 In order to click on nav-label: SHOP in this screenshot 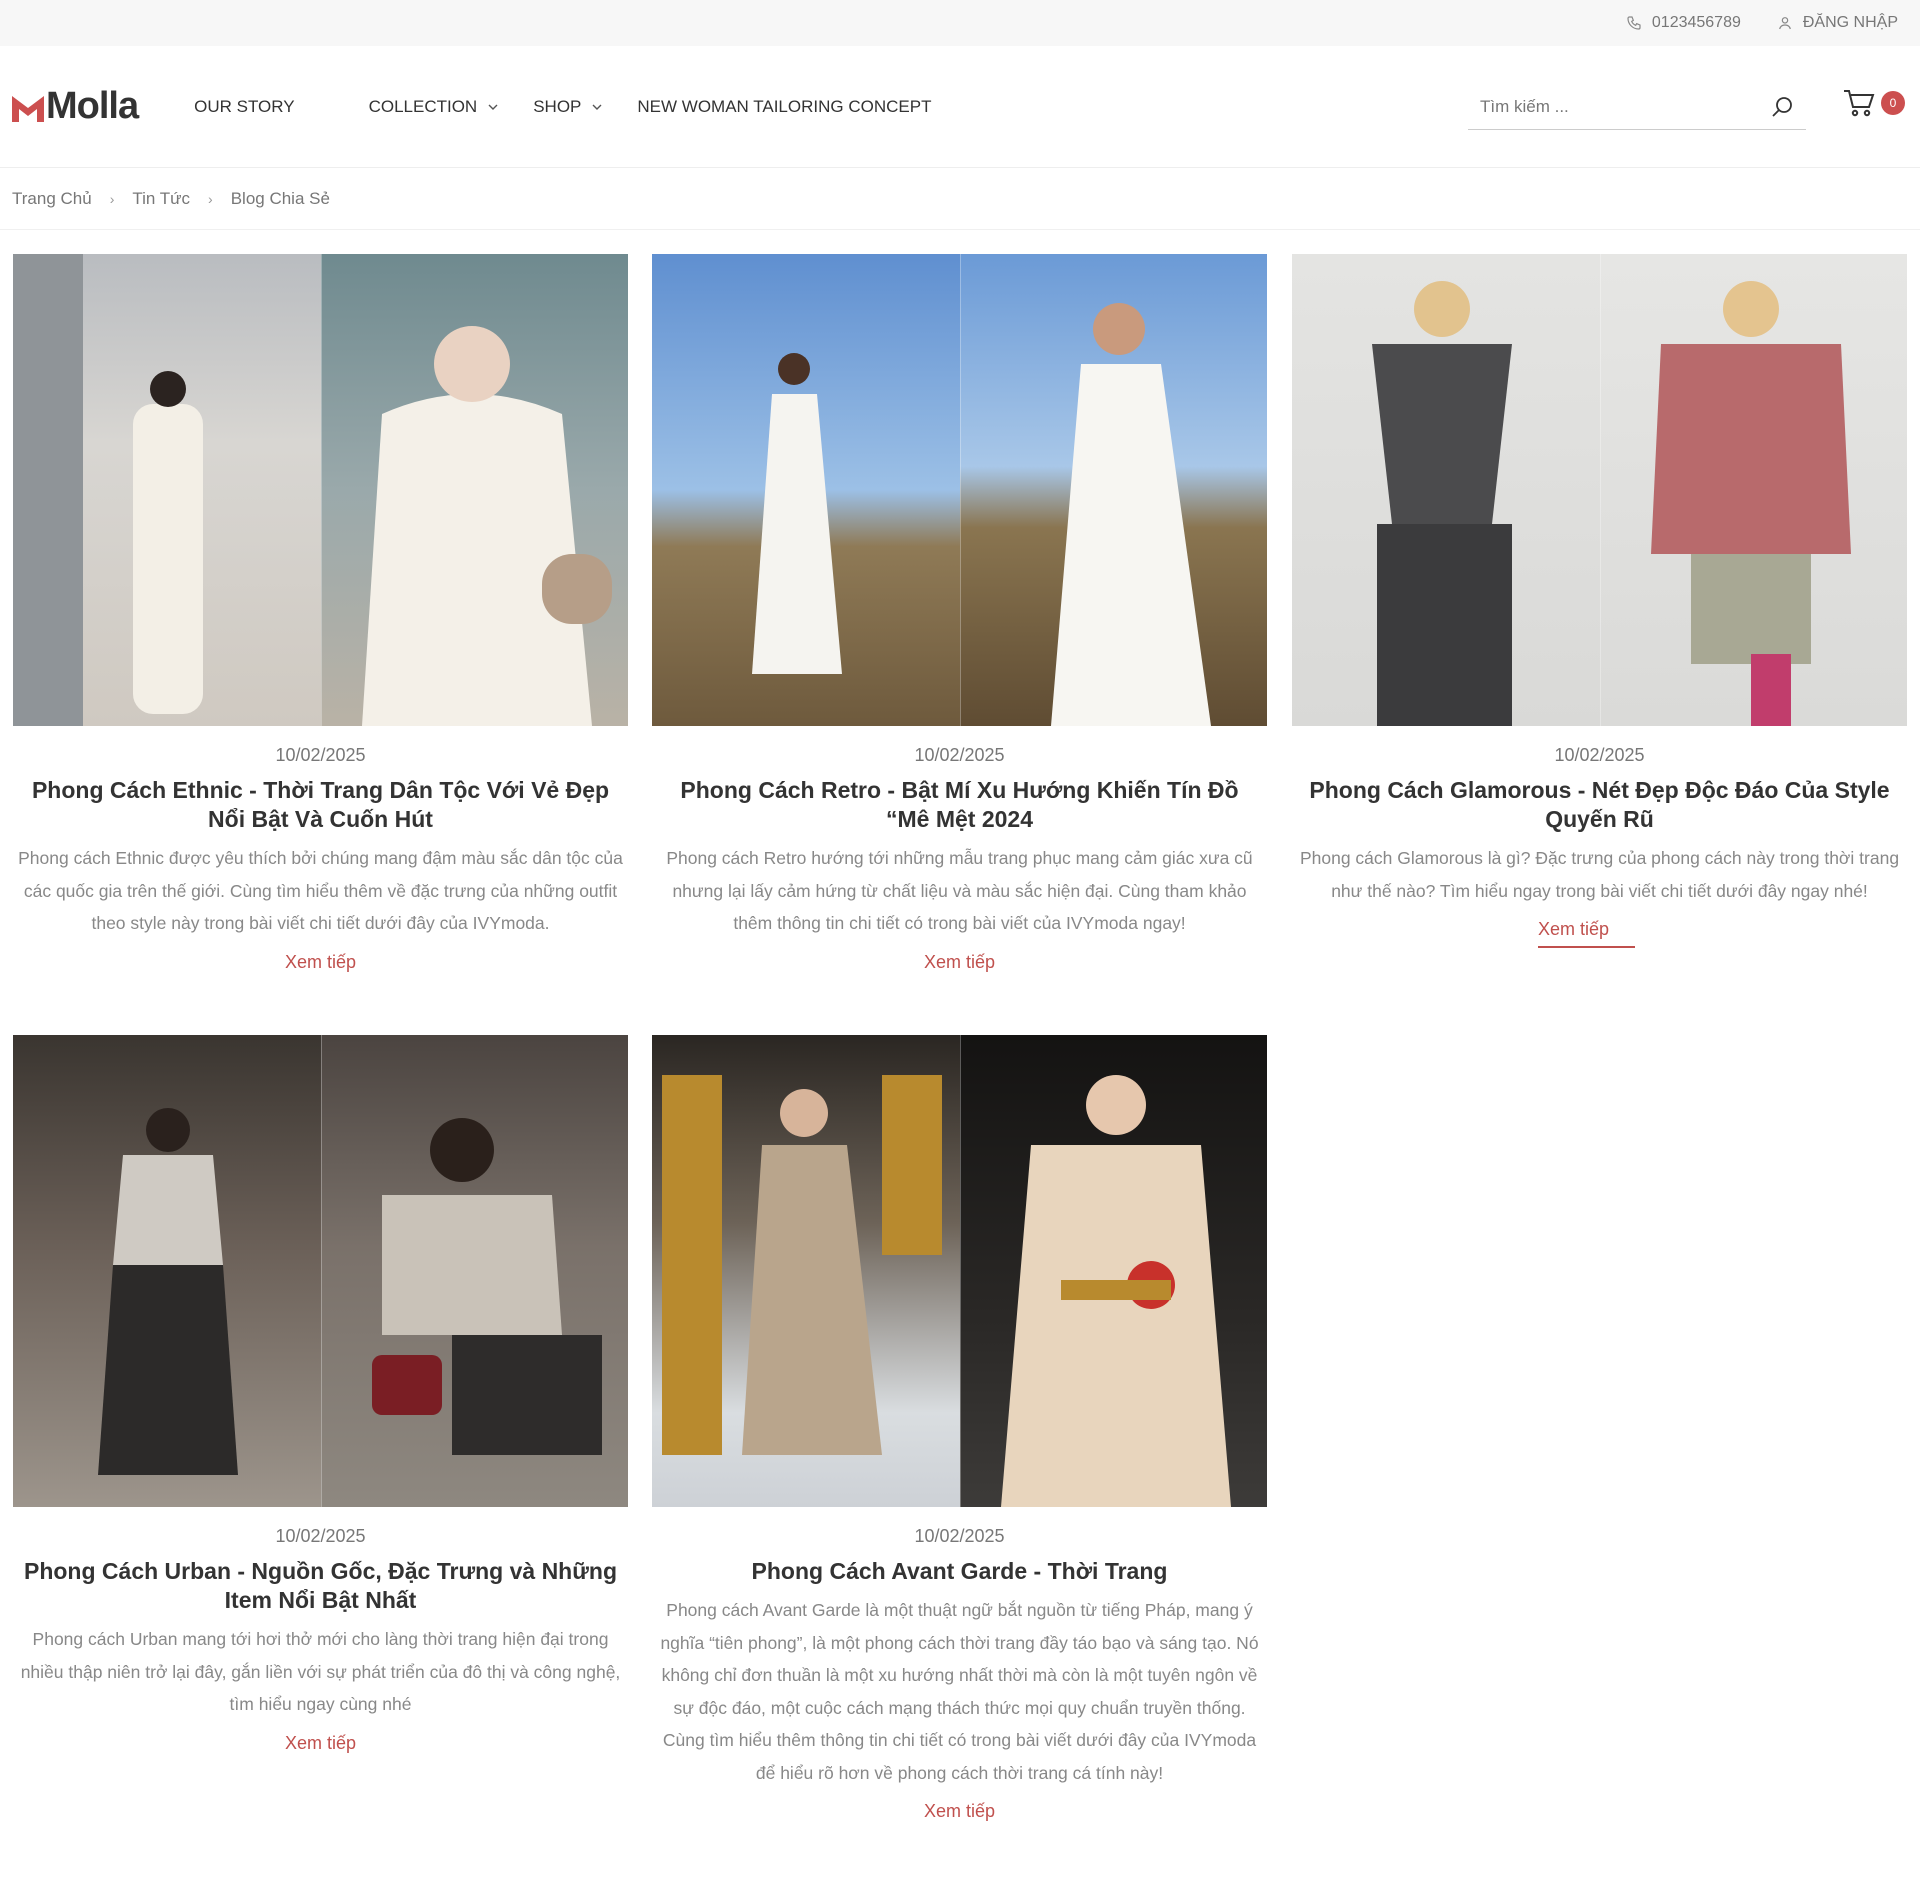, I will do `click(557, 106)`.